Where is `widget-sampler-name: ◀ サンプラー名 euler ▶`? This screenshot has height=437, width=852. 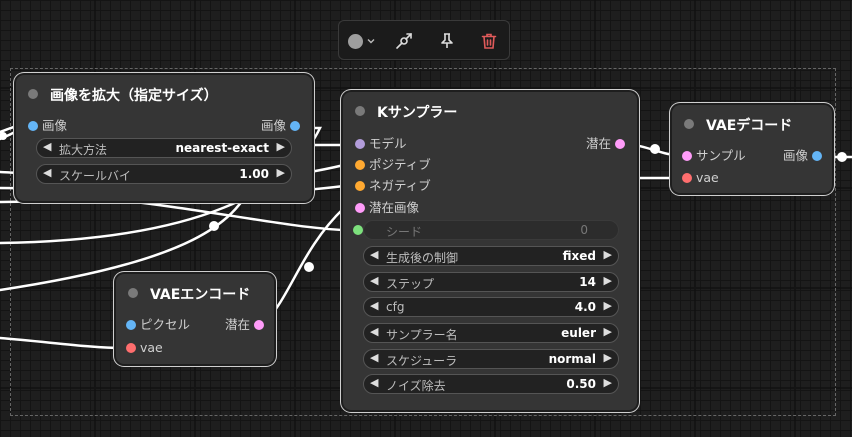 widget-sampler-name: ◀ サンプラー名 euler ▶ is located at coordinates (491, 333).